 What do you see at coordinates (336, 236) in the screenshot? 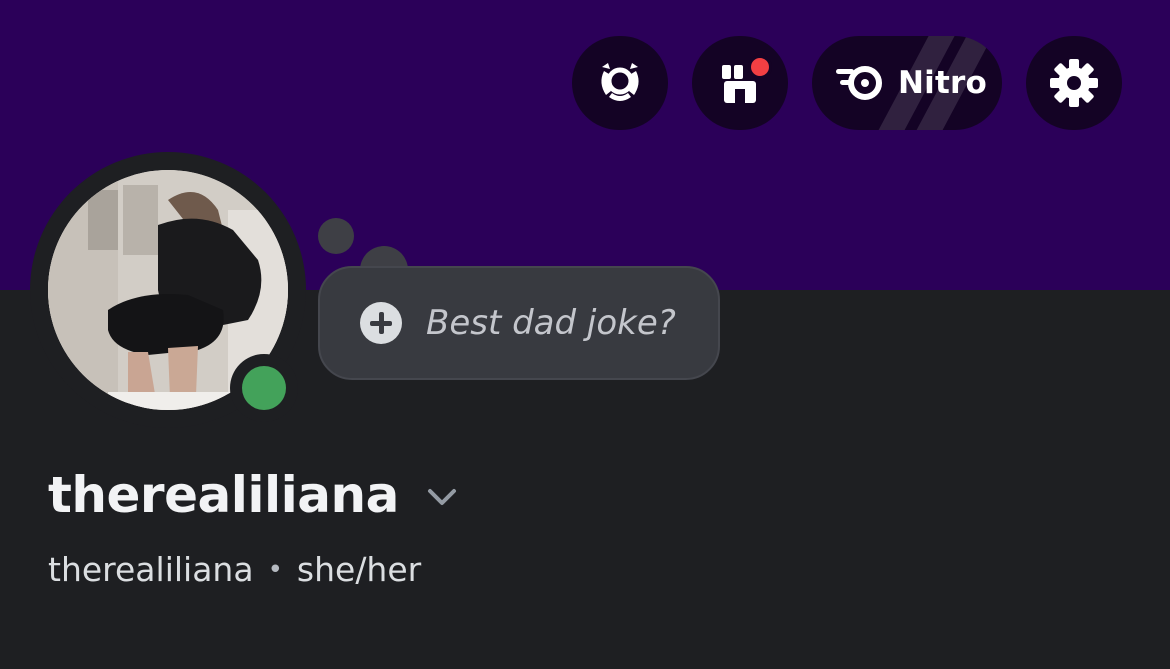
I see `thought-bubble-dot` at bounding box center [336, 236].